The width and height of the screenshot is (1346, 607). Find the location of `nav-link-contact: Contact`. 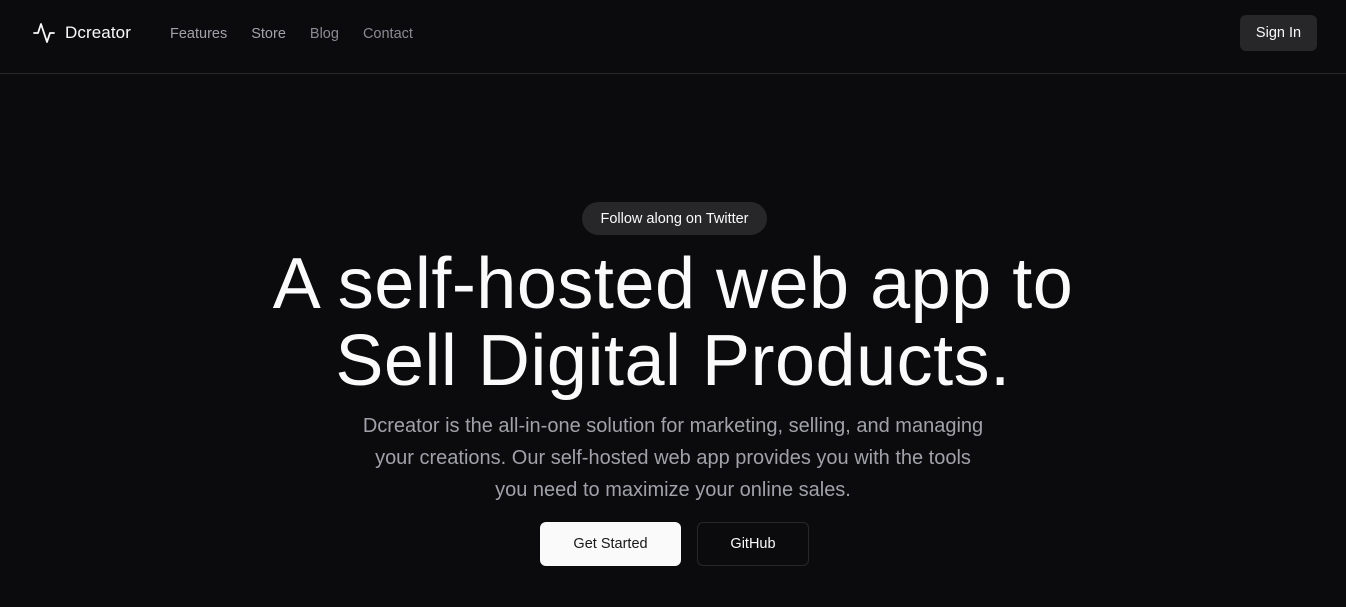

nav-link-contact: Contact is located at coordinates (388, 34).